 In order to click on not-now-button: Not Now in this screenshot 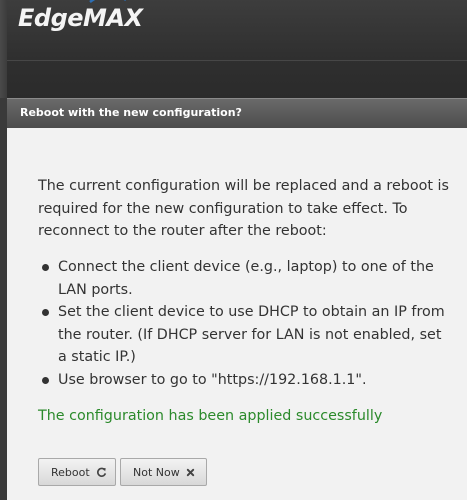, I will do `click(163, 472)`.